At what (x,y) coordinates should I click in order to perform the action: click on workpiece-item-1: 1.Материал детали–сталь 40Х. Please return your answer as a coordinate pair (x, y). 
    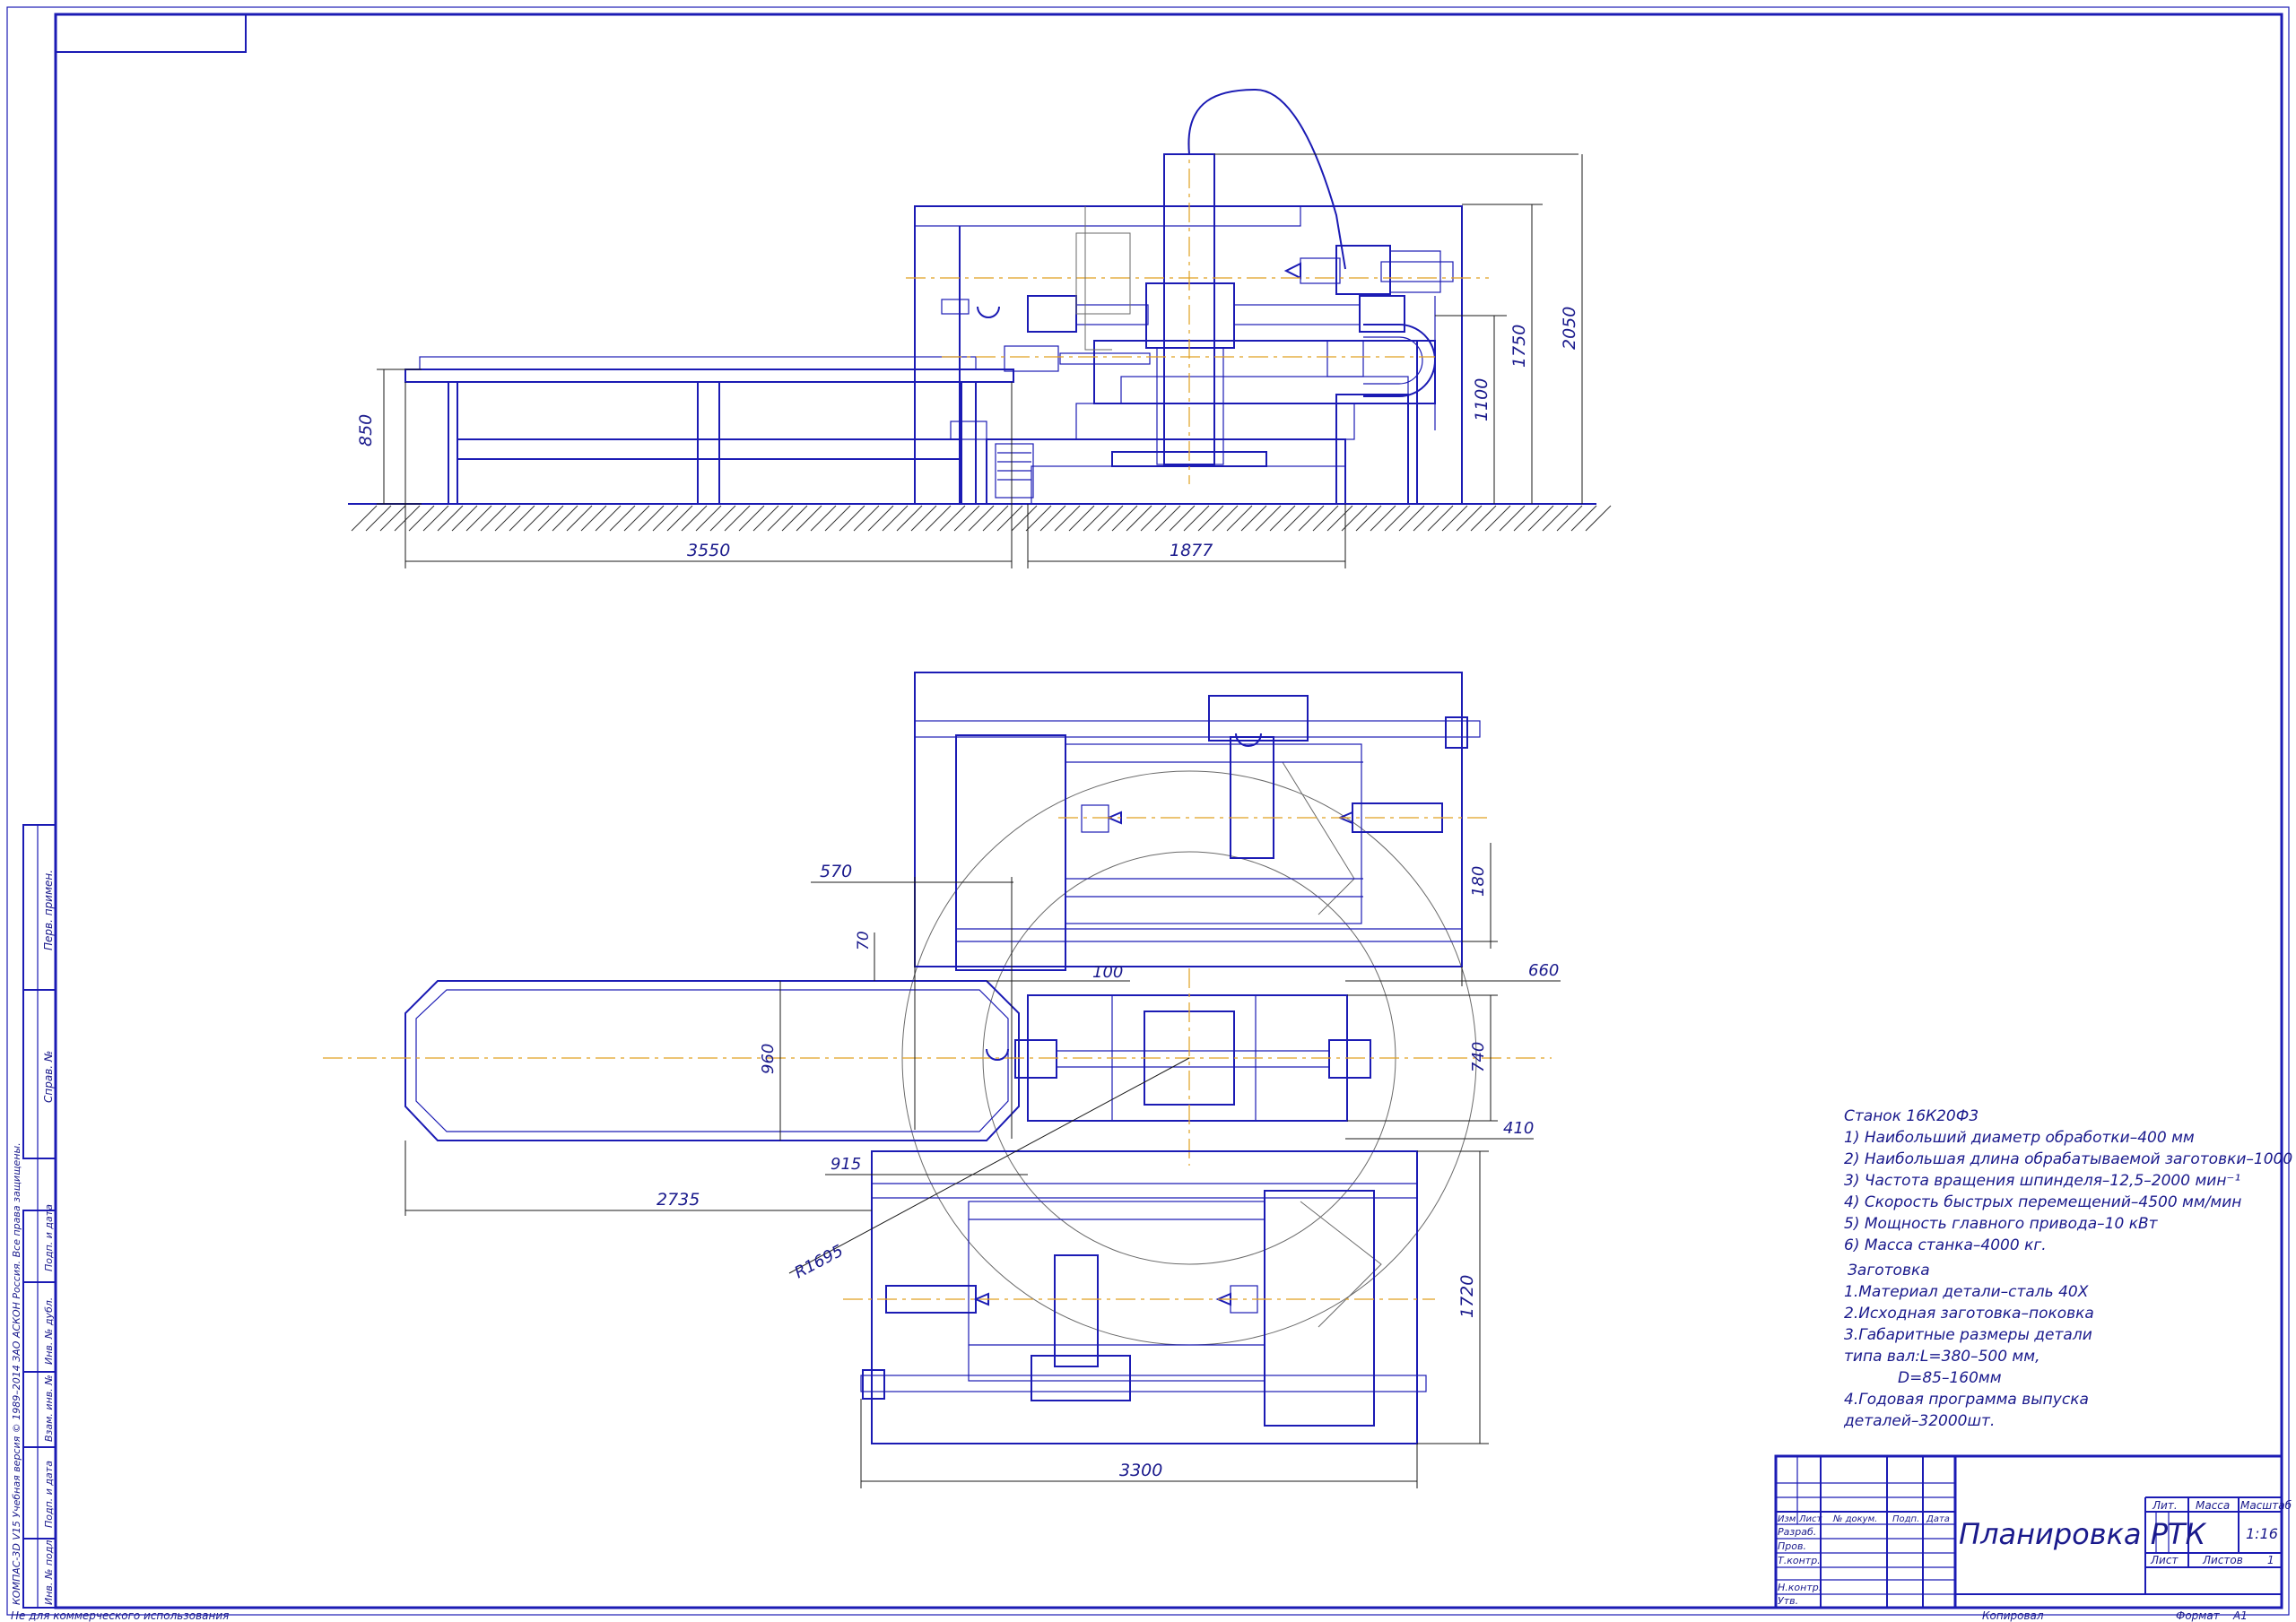
    Looking at the image, I should click on (1966, 1292).